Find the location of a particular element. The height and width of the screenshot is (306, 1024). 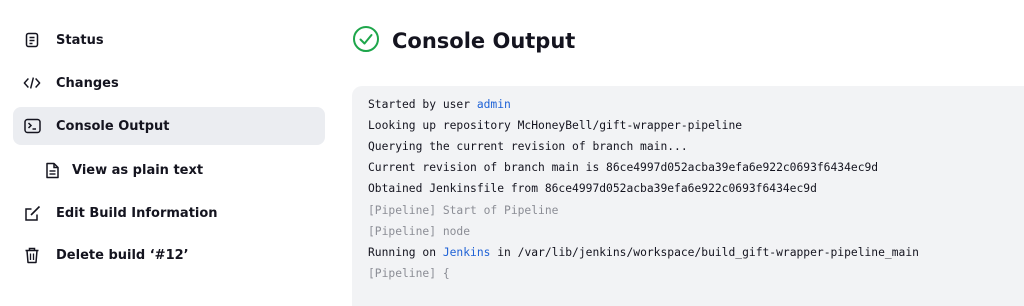

node-link: Jenkins is located at coordinates (467, 252).